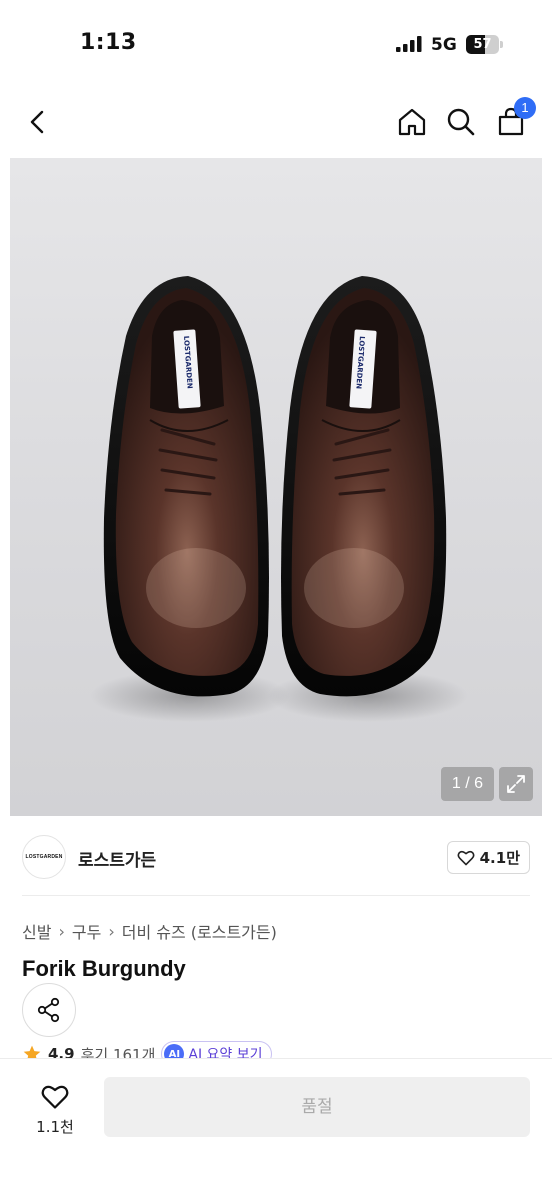 This screenshot has width=552, height=1200. I want to click on signal-icon, so click(409, 44).